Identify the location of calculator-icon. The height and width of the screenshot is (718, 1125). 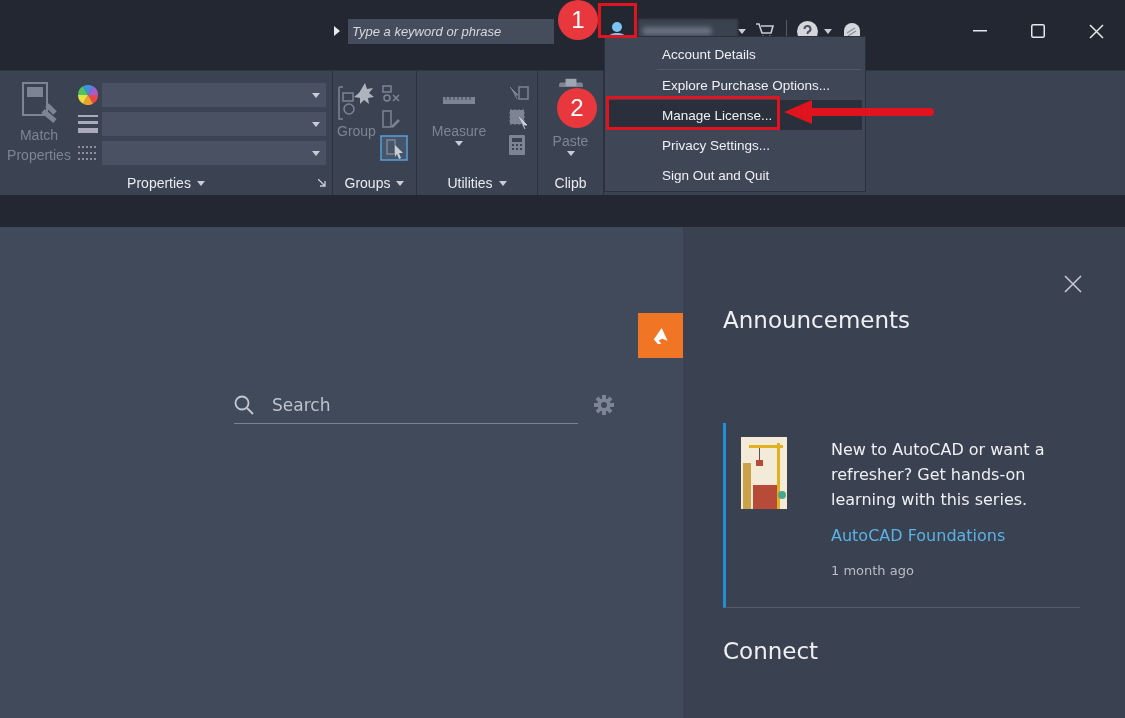
(517, 145).